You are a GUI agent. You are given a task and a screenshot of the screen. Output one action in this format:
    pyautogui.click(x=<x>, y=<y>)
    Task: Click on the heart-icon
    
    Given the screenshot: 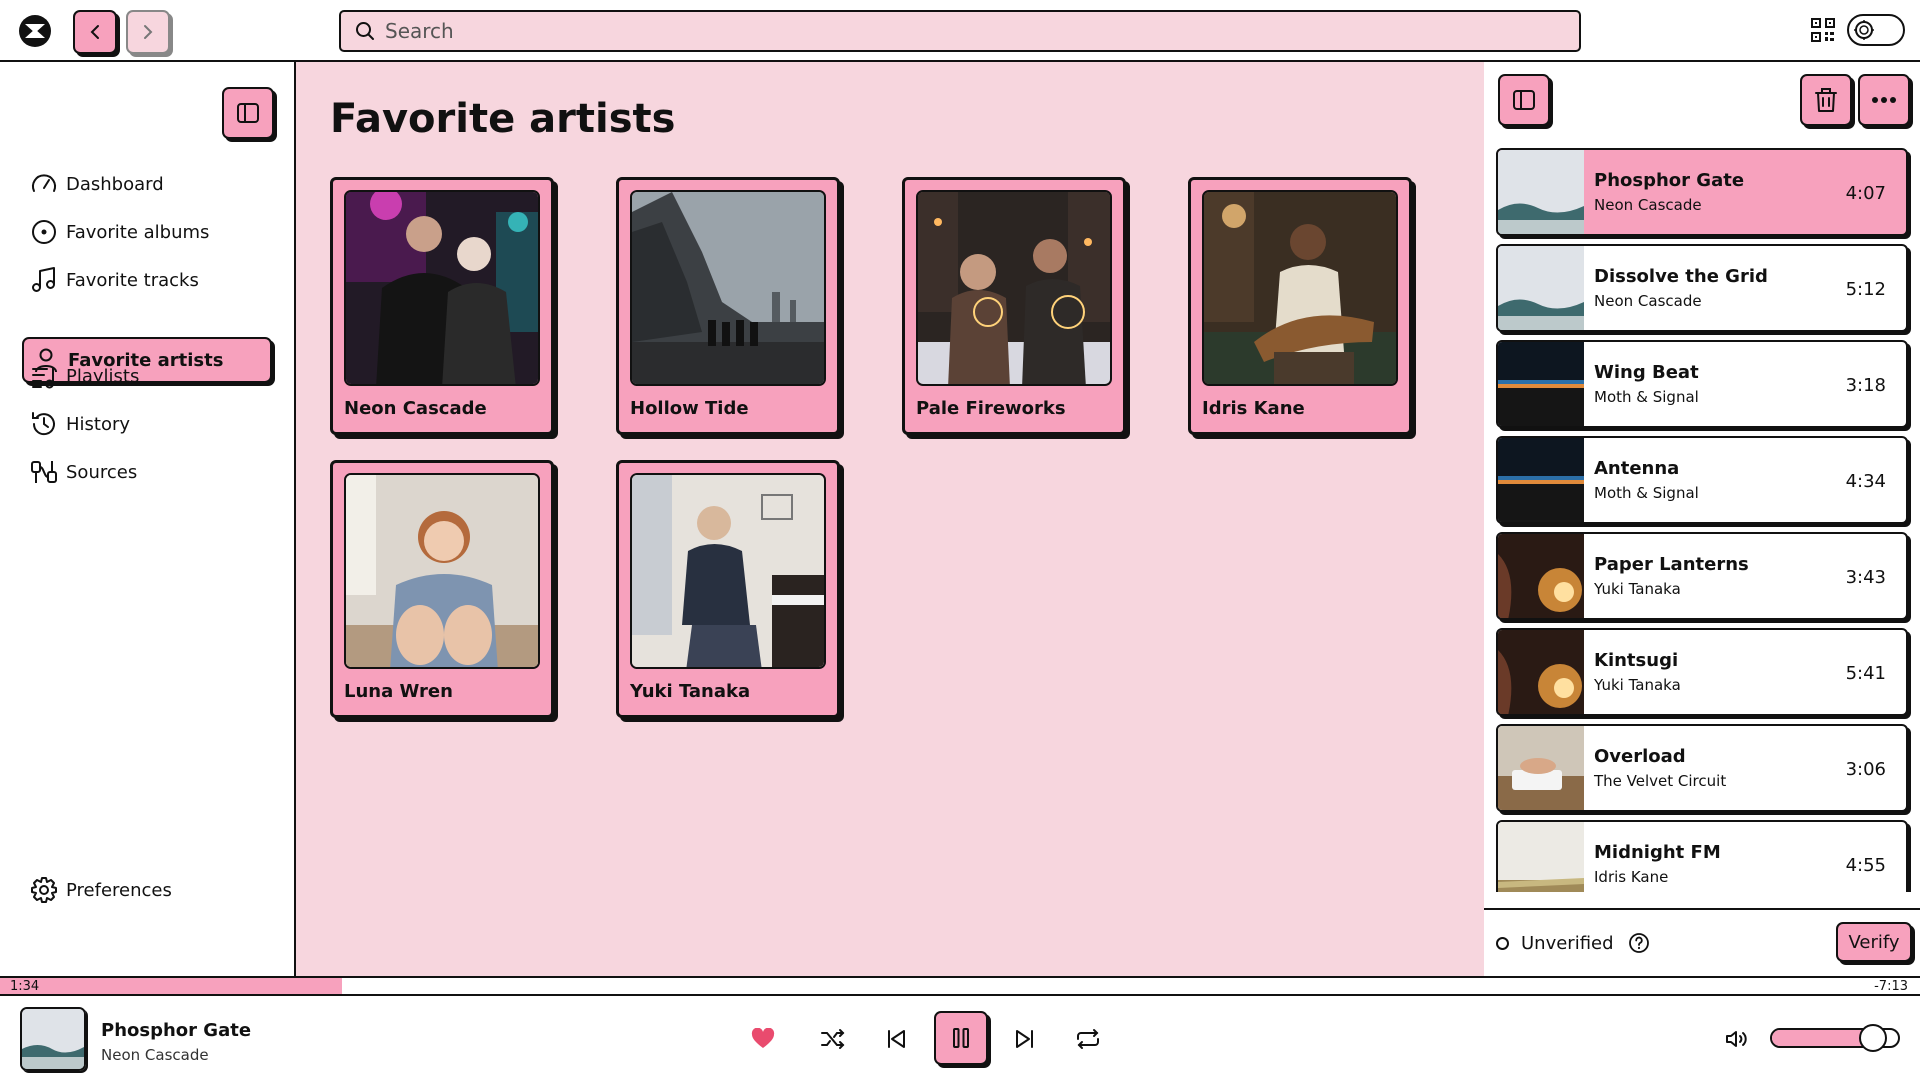 What is the action you would take?
    pyautogui.click(x=763, y=1038)
    